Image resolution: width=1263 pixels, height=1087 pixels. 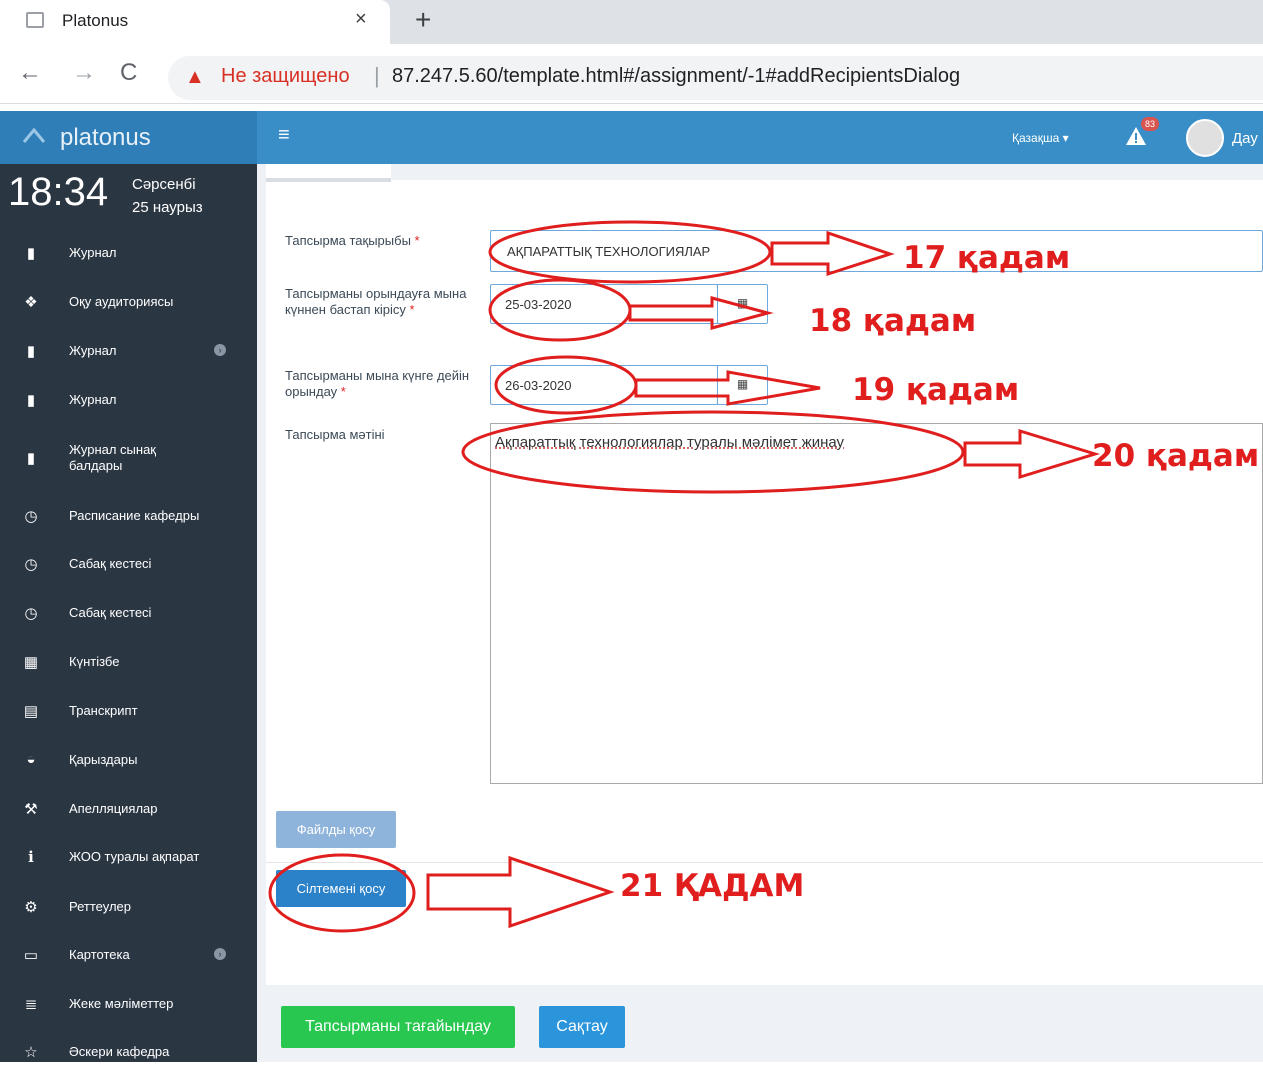 I want to click on sidebar-item-classroom: ❖ Оқу аудиториясы, so click(x=128, y=315).